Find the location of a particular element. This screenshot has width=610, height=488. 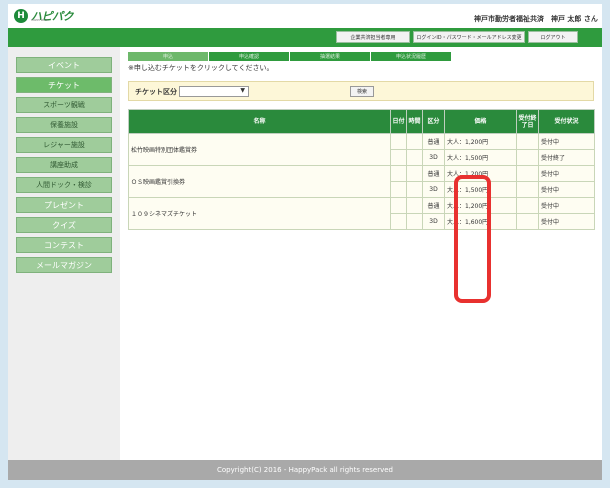

instruction-text: ※申し込むチケットをクリックしてください。 is located at coordinates (201, 68).